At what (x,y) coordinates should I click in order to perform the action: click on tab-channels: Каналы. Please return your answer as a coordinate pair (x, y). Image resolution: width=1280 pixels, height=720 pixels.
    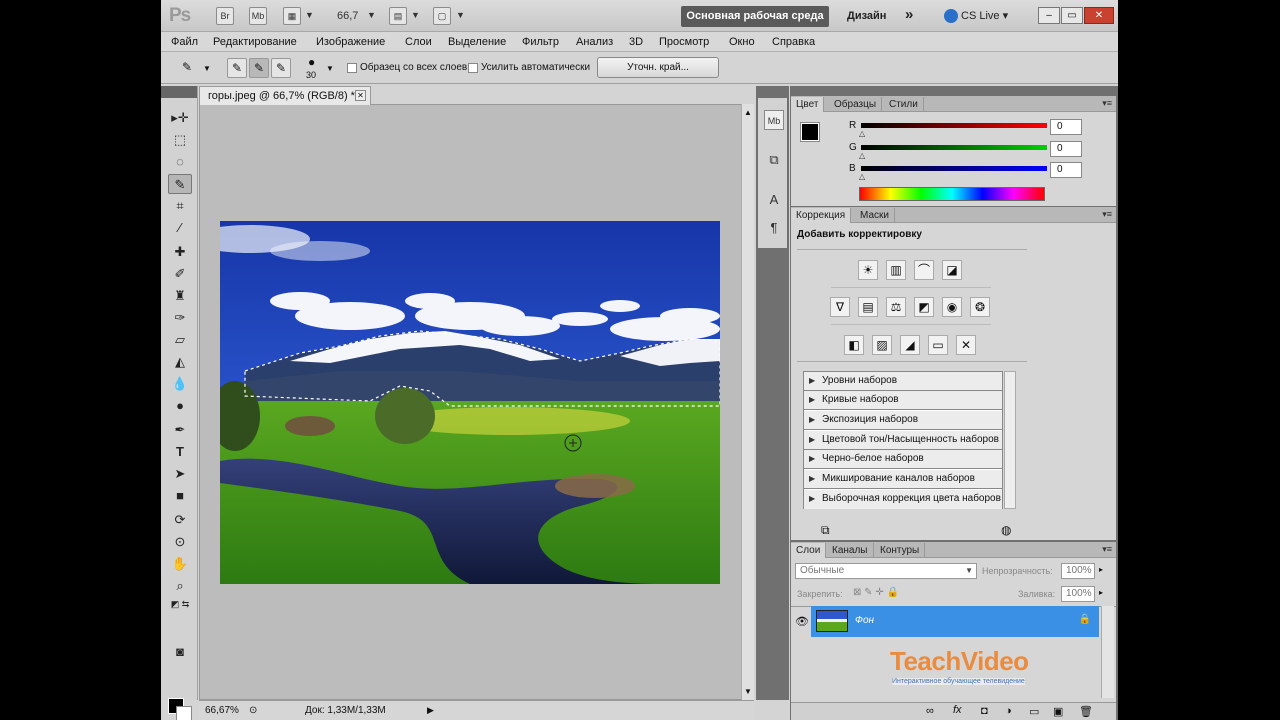
    Looking at the image, I should click on (850, 550).